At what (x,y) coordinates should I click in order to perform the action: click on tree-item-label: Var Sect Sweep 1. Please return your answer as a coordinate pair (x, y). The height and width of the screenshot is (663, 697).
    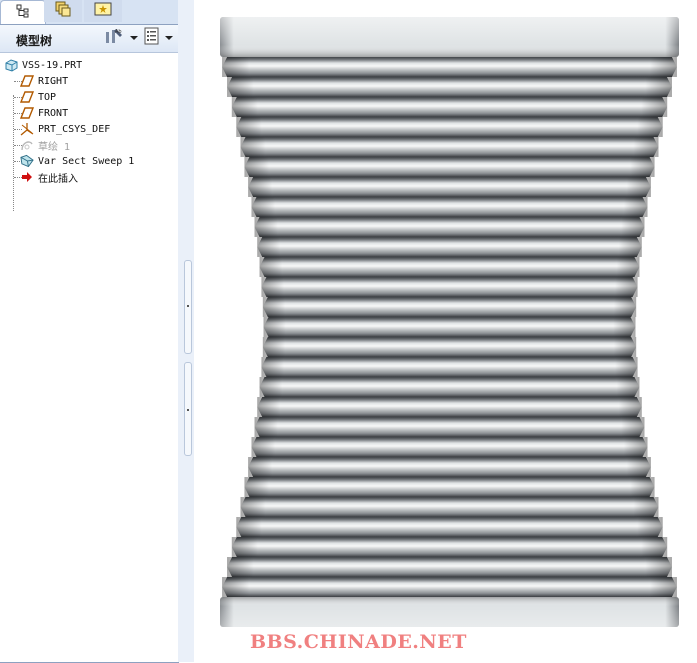
    Looking at the image, I should click on (86, 161).